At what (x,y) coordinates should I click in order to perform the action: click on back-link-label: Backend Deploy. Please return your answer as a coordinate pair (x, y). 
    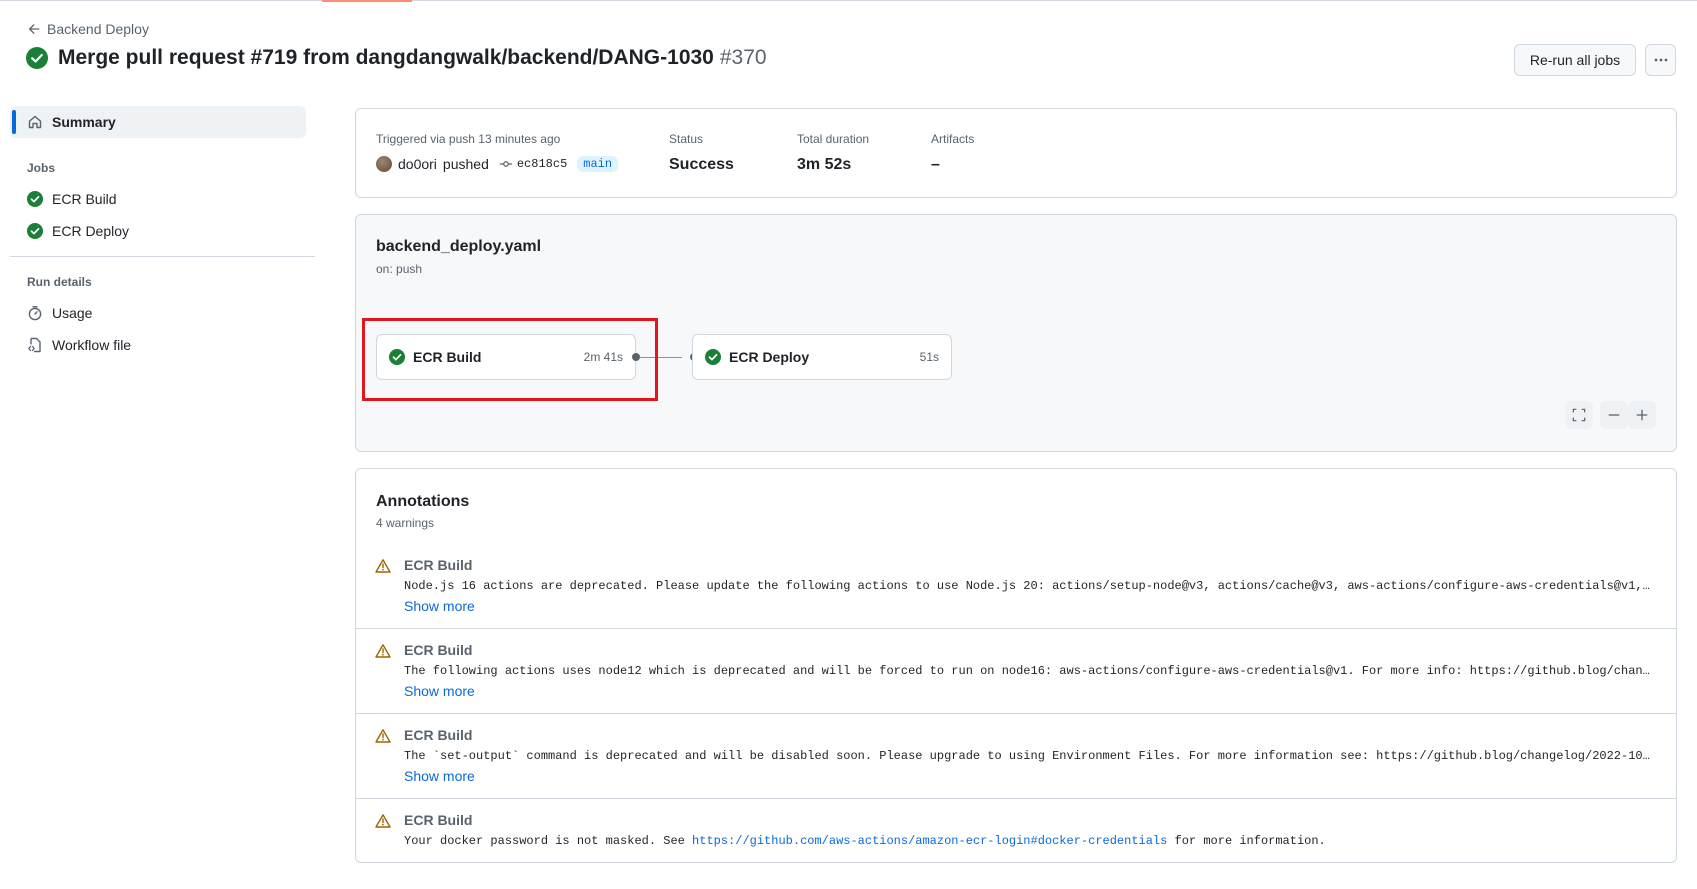
    Looking at the image, I should click on (98, 29).